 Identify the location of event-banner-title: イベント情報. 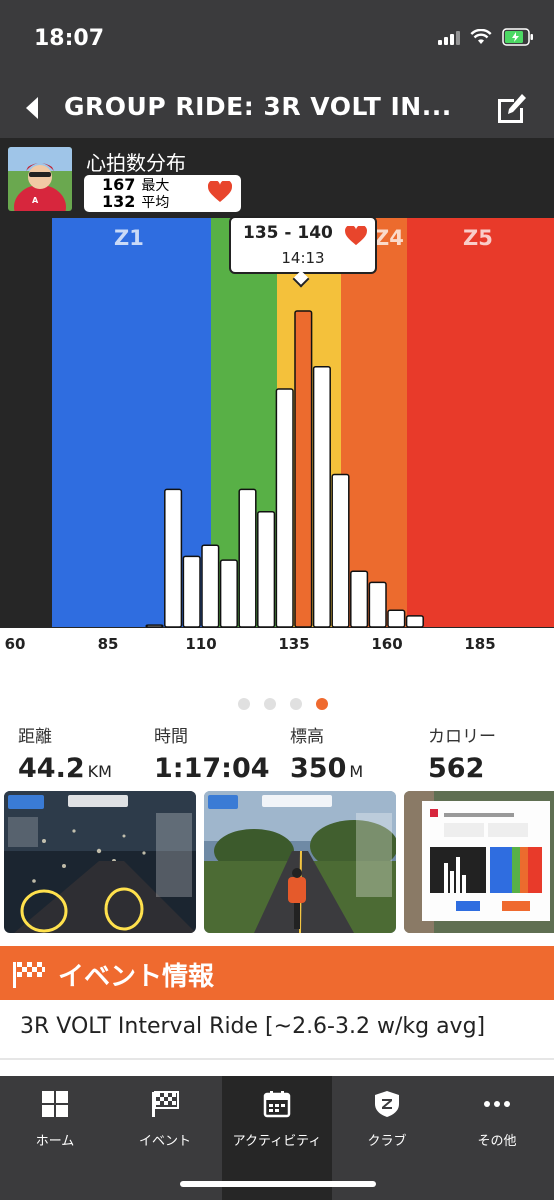
(136, 977).